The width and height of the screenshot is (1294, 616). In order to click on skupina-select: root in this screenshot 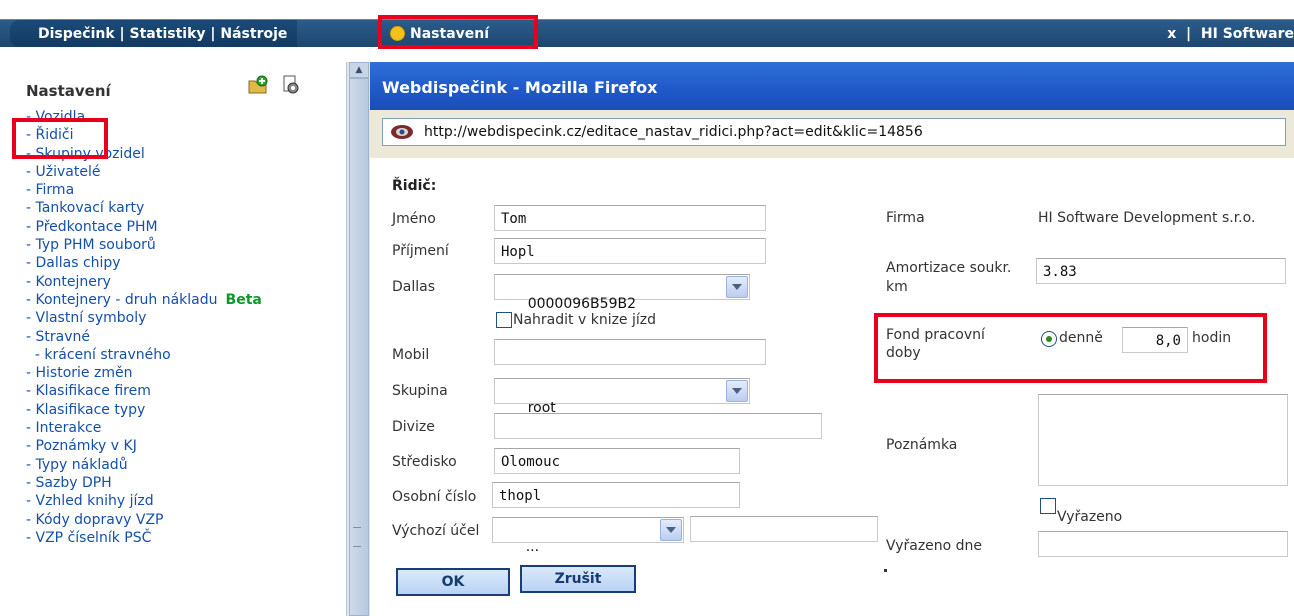, I will do `click(622, 397)`.